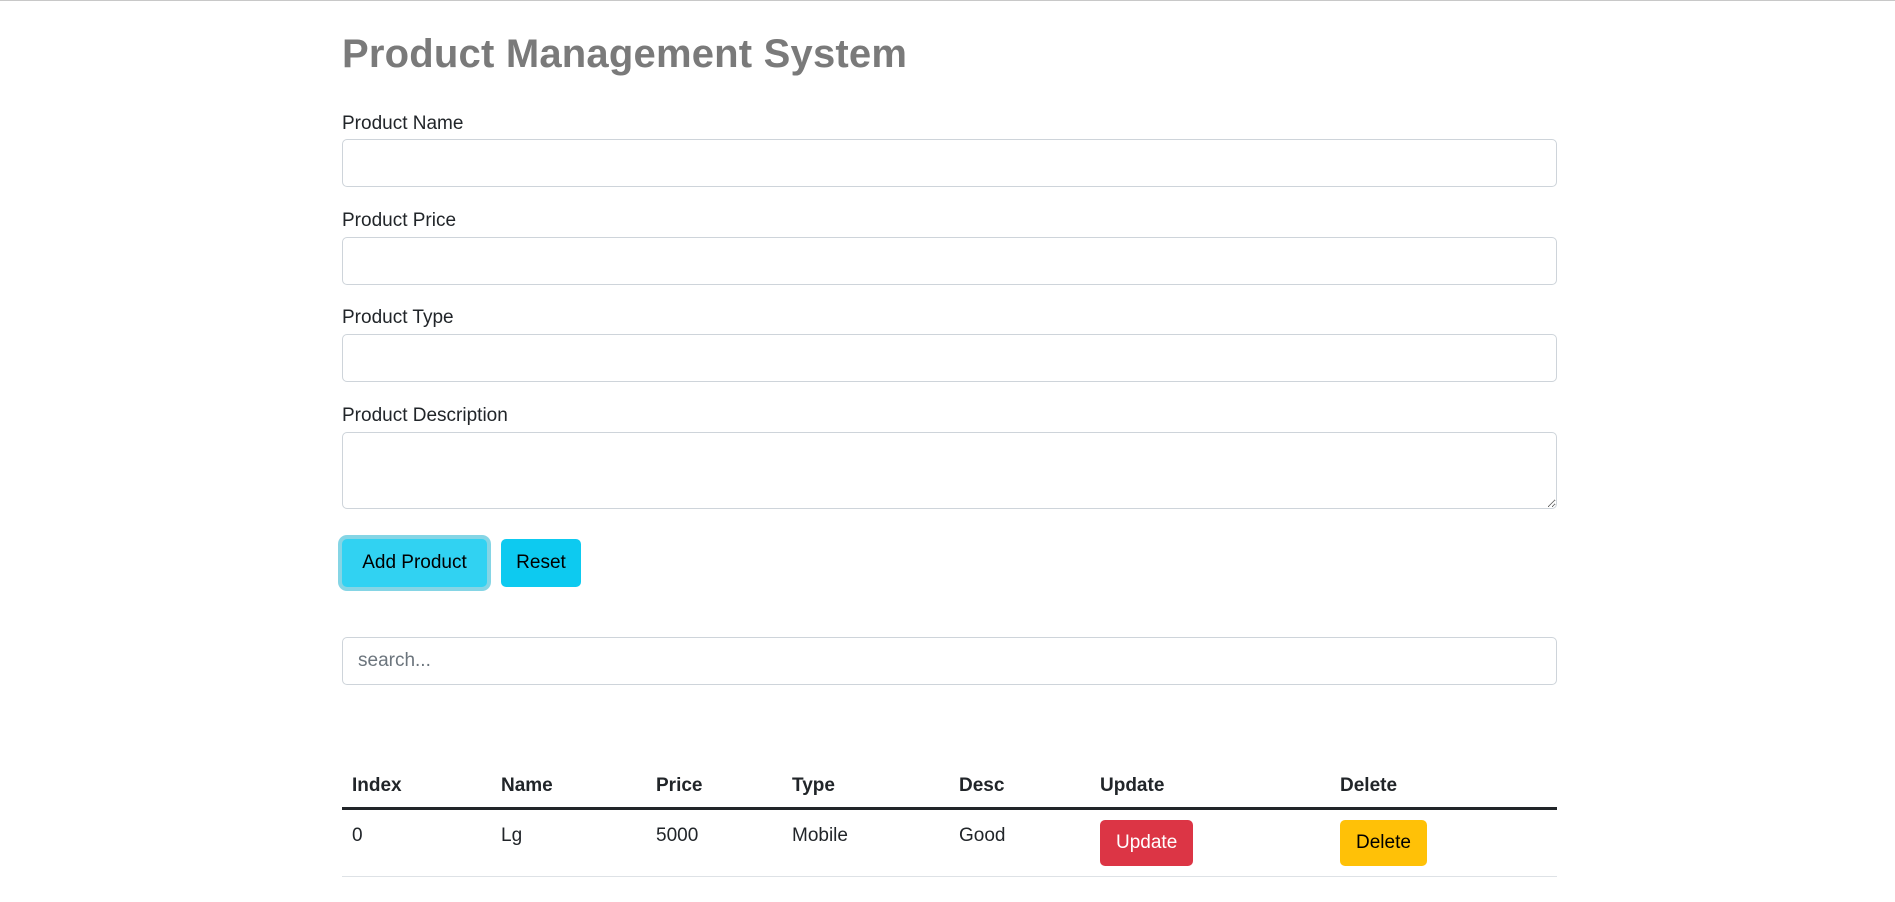 The image size is (1895, 902). Describe the element at coordinates (714, 842) in the screenshot. I see `cell-price: 5000` at that location.